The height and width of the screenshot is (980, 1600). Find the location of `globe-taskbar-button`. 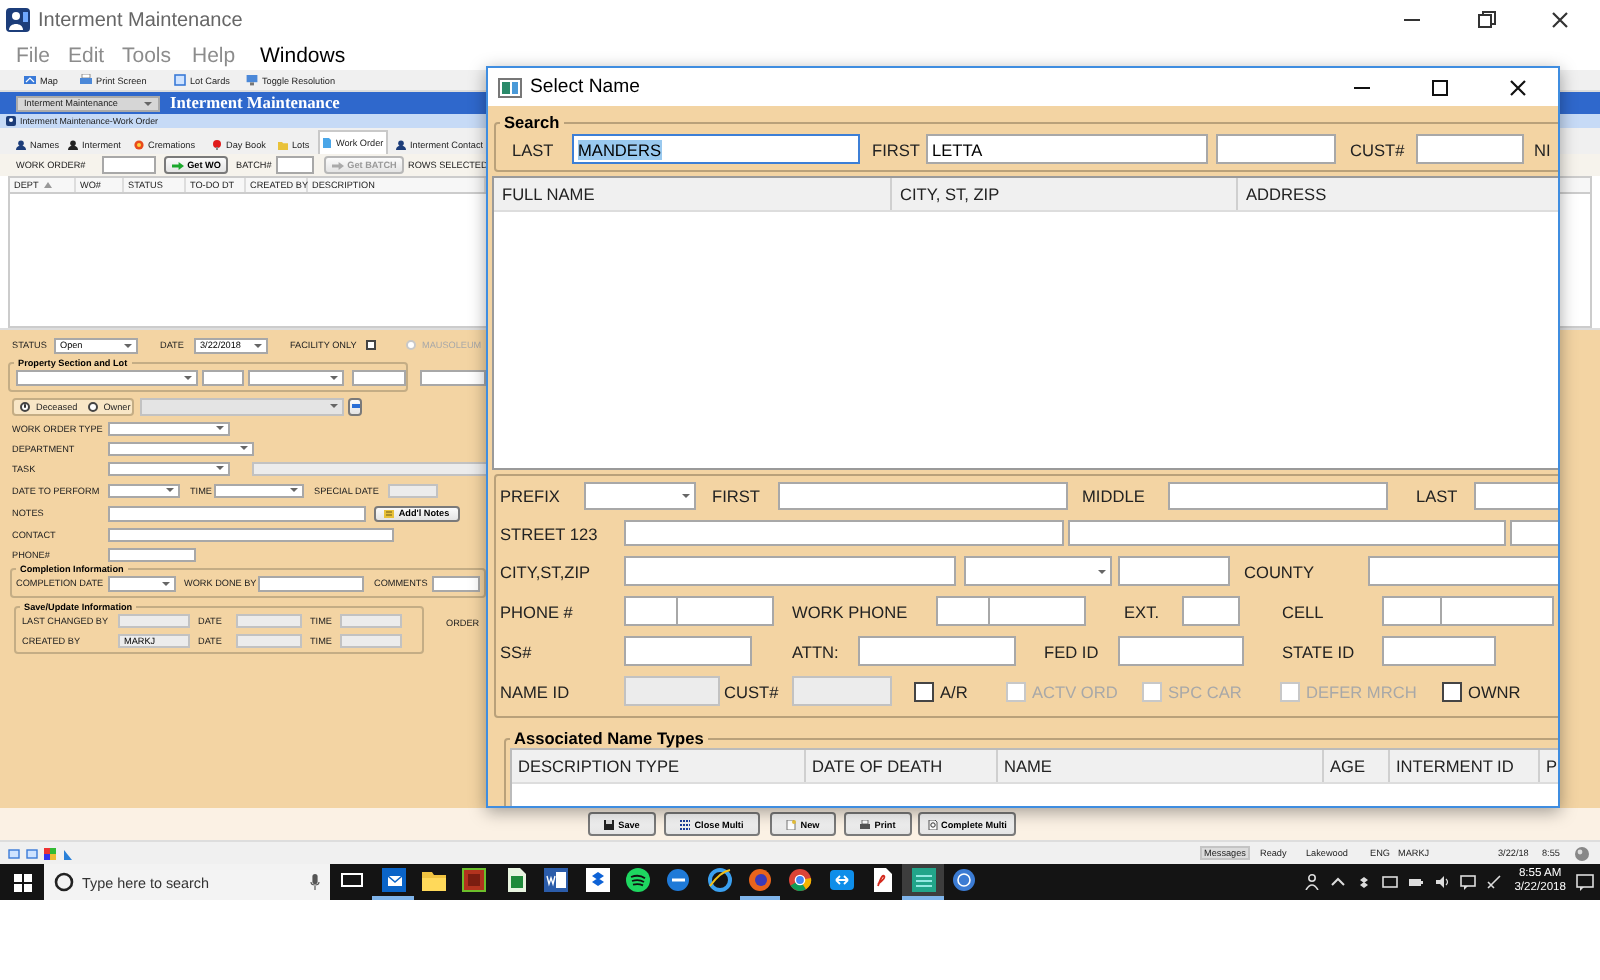

globe-taskbar-button is located at coordinates (760, 882).